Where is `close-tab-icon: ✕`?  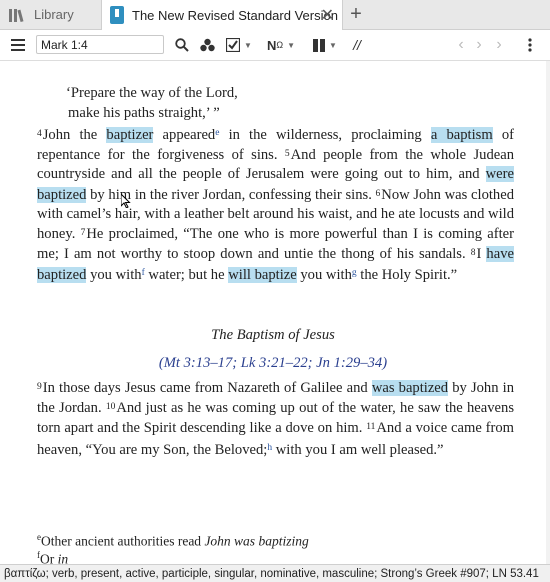
close-tab-icon: ✕ is located at coordinates (327, 15).